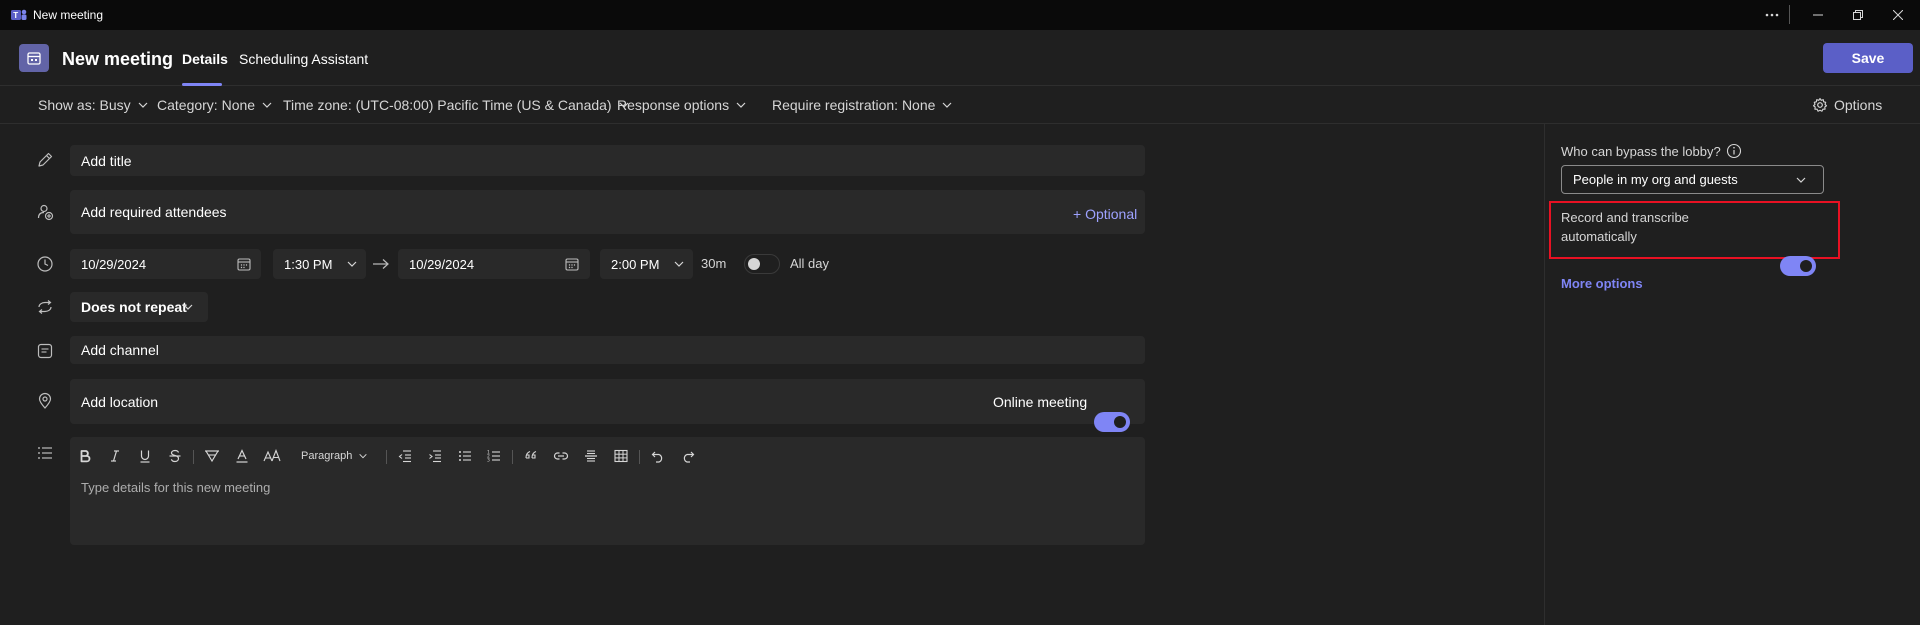 The width and height of the screenshot is (1920, 625). Describe the element at coordinates (1772, 15) in the screenshot. I see `more-icon` at that location.